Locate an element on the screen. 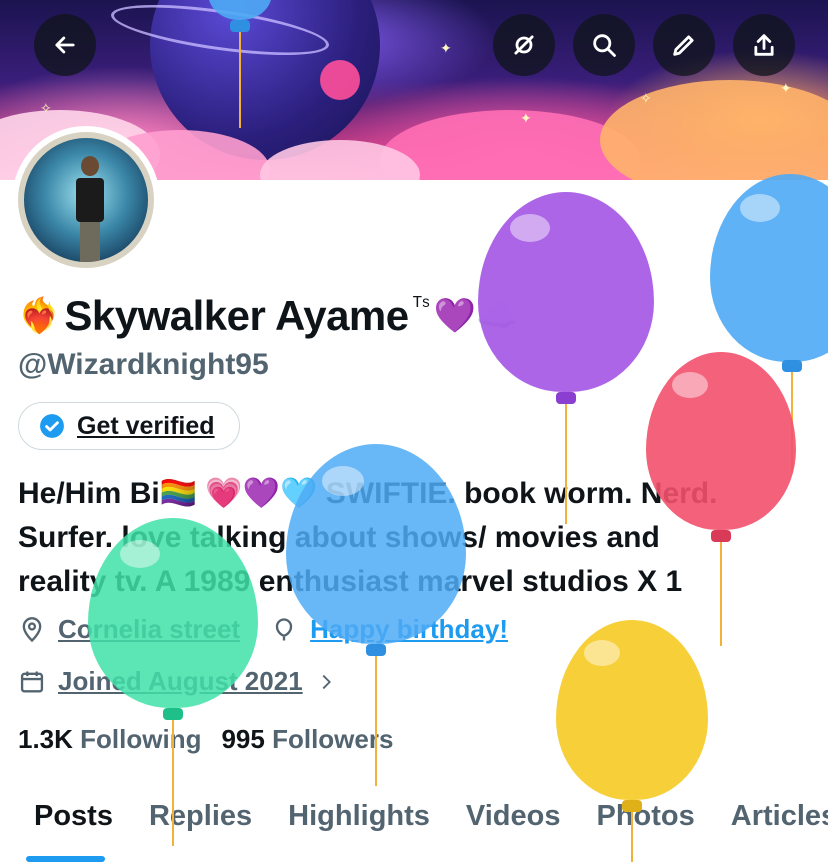 This screenshot has width=828, height=862. follow-stats: 1.3K Following 995 Followers is located at coordinates (205, 739).